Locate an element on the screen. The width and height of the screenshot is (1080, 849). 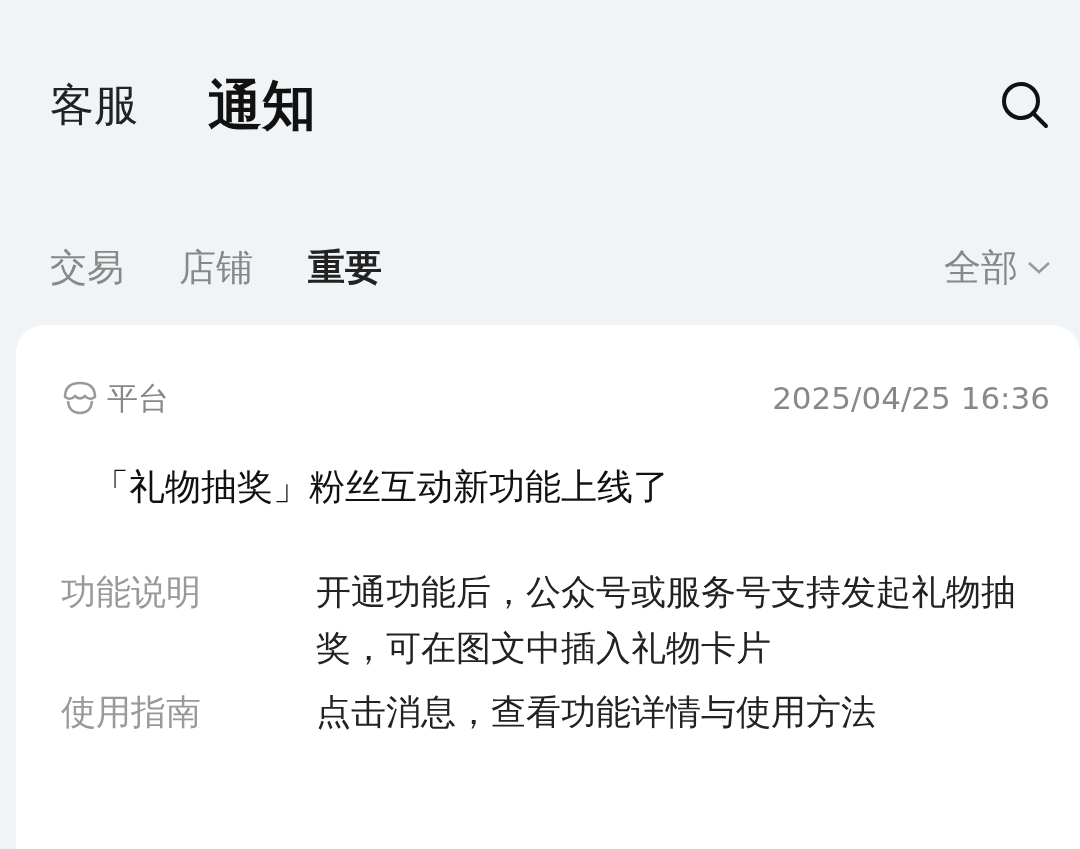
detail-label: 使用指南 is located at coordinates (131, 712).